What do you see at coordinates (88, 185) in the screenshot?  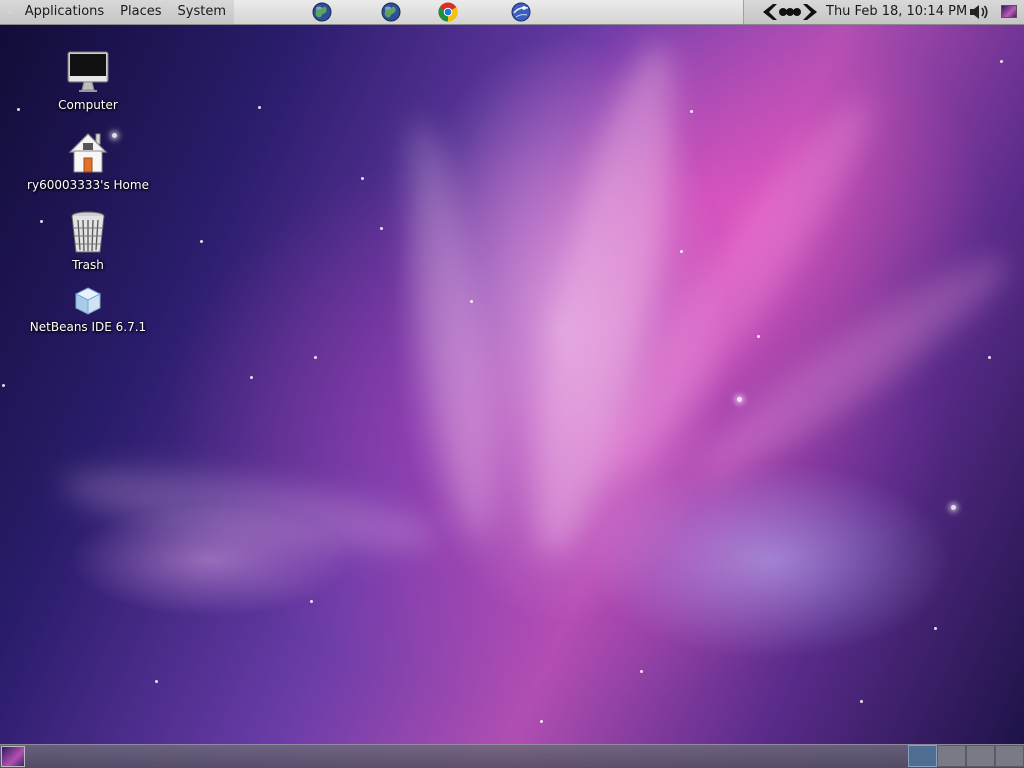 I see `desktop-icon-label: ry60003333's Home` at bounding box center [88, 185].